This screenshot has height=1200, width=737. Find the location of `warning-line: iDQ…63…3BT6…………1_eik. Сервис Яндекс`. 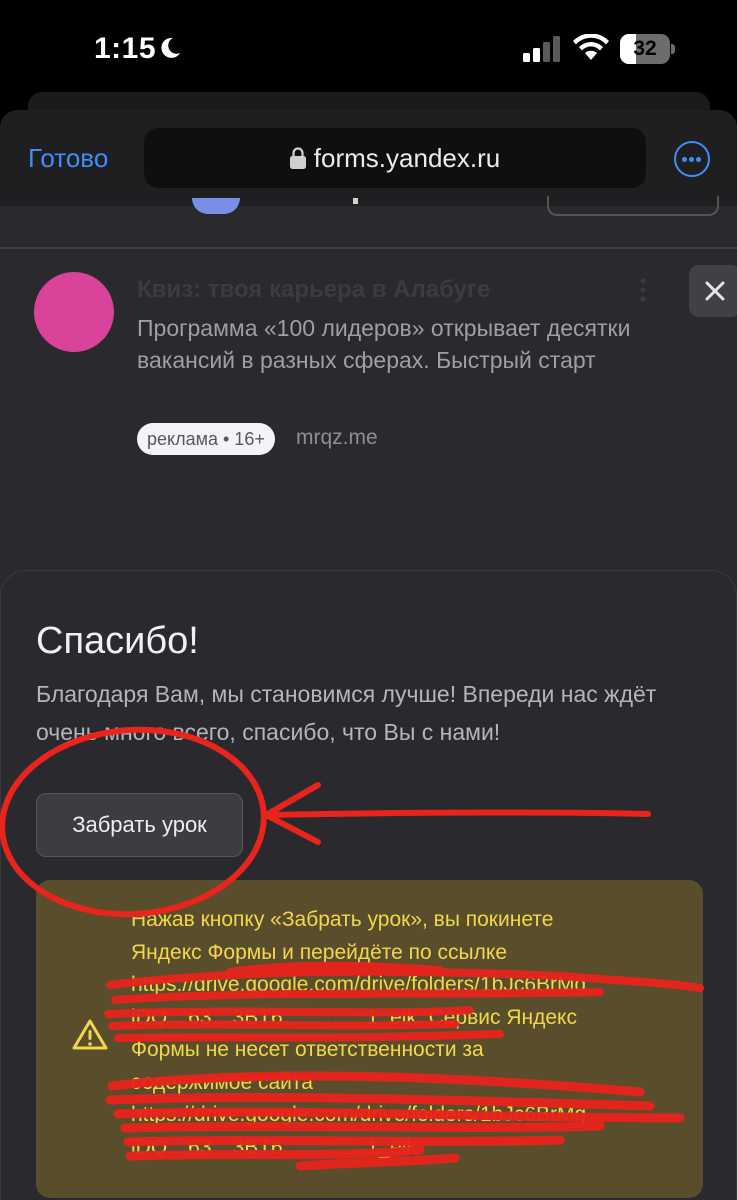

warning-line: iDQ…63…3BT6…………1_eik. Сервис Яндекс is located at coordinates (354, 1017).